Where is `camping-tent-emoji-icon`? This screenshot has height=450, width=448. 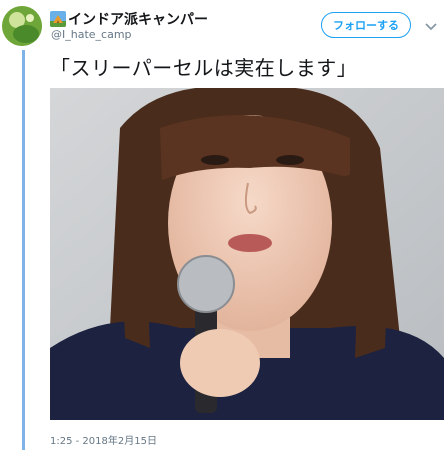 camping-tent-emoji-icon is located at coordinates (58, 19).